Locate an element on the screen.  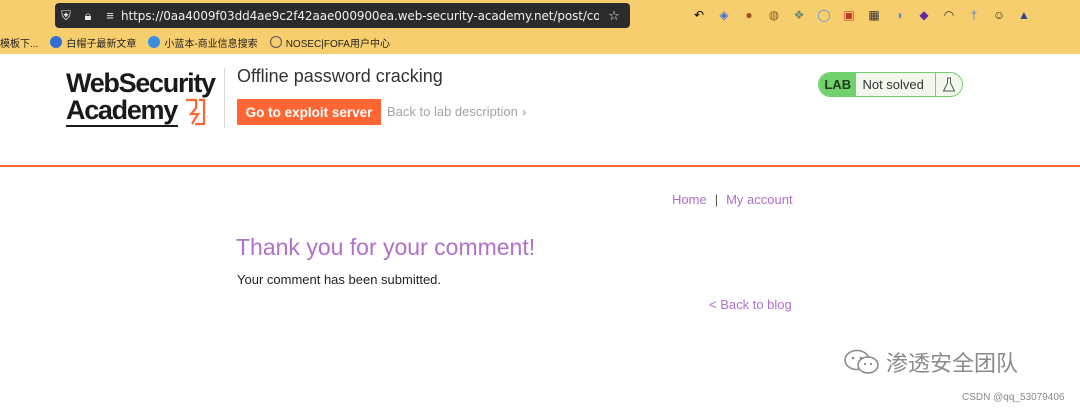
site-settings-icon: ≡ is located at coordinates (110, 16).